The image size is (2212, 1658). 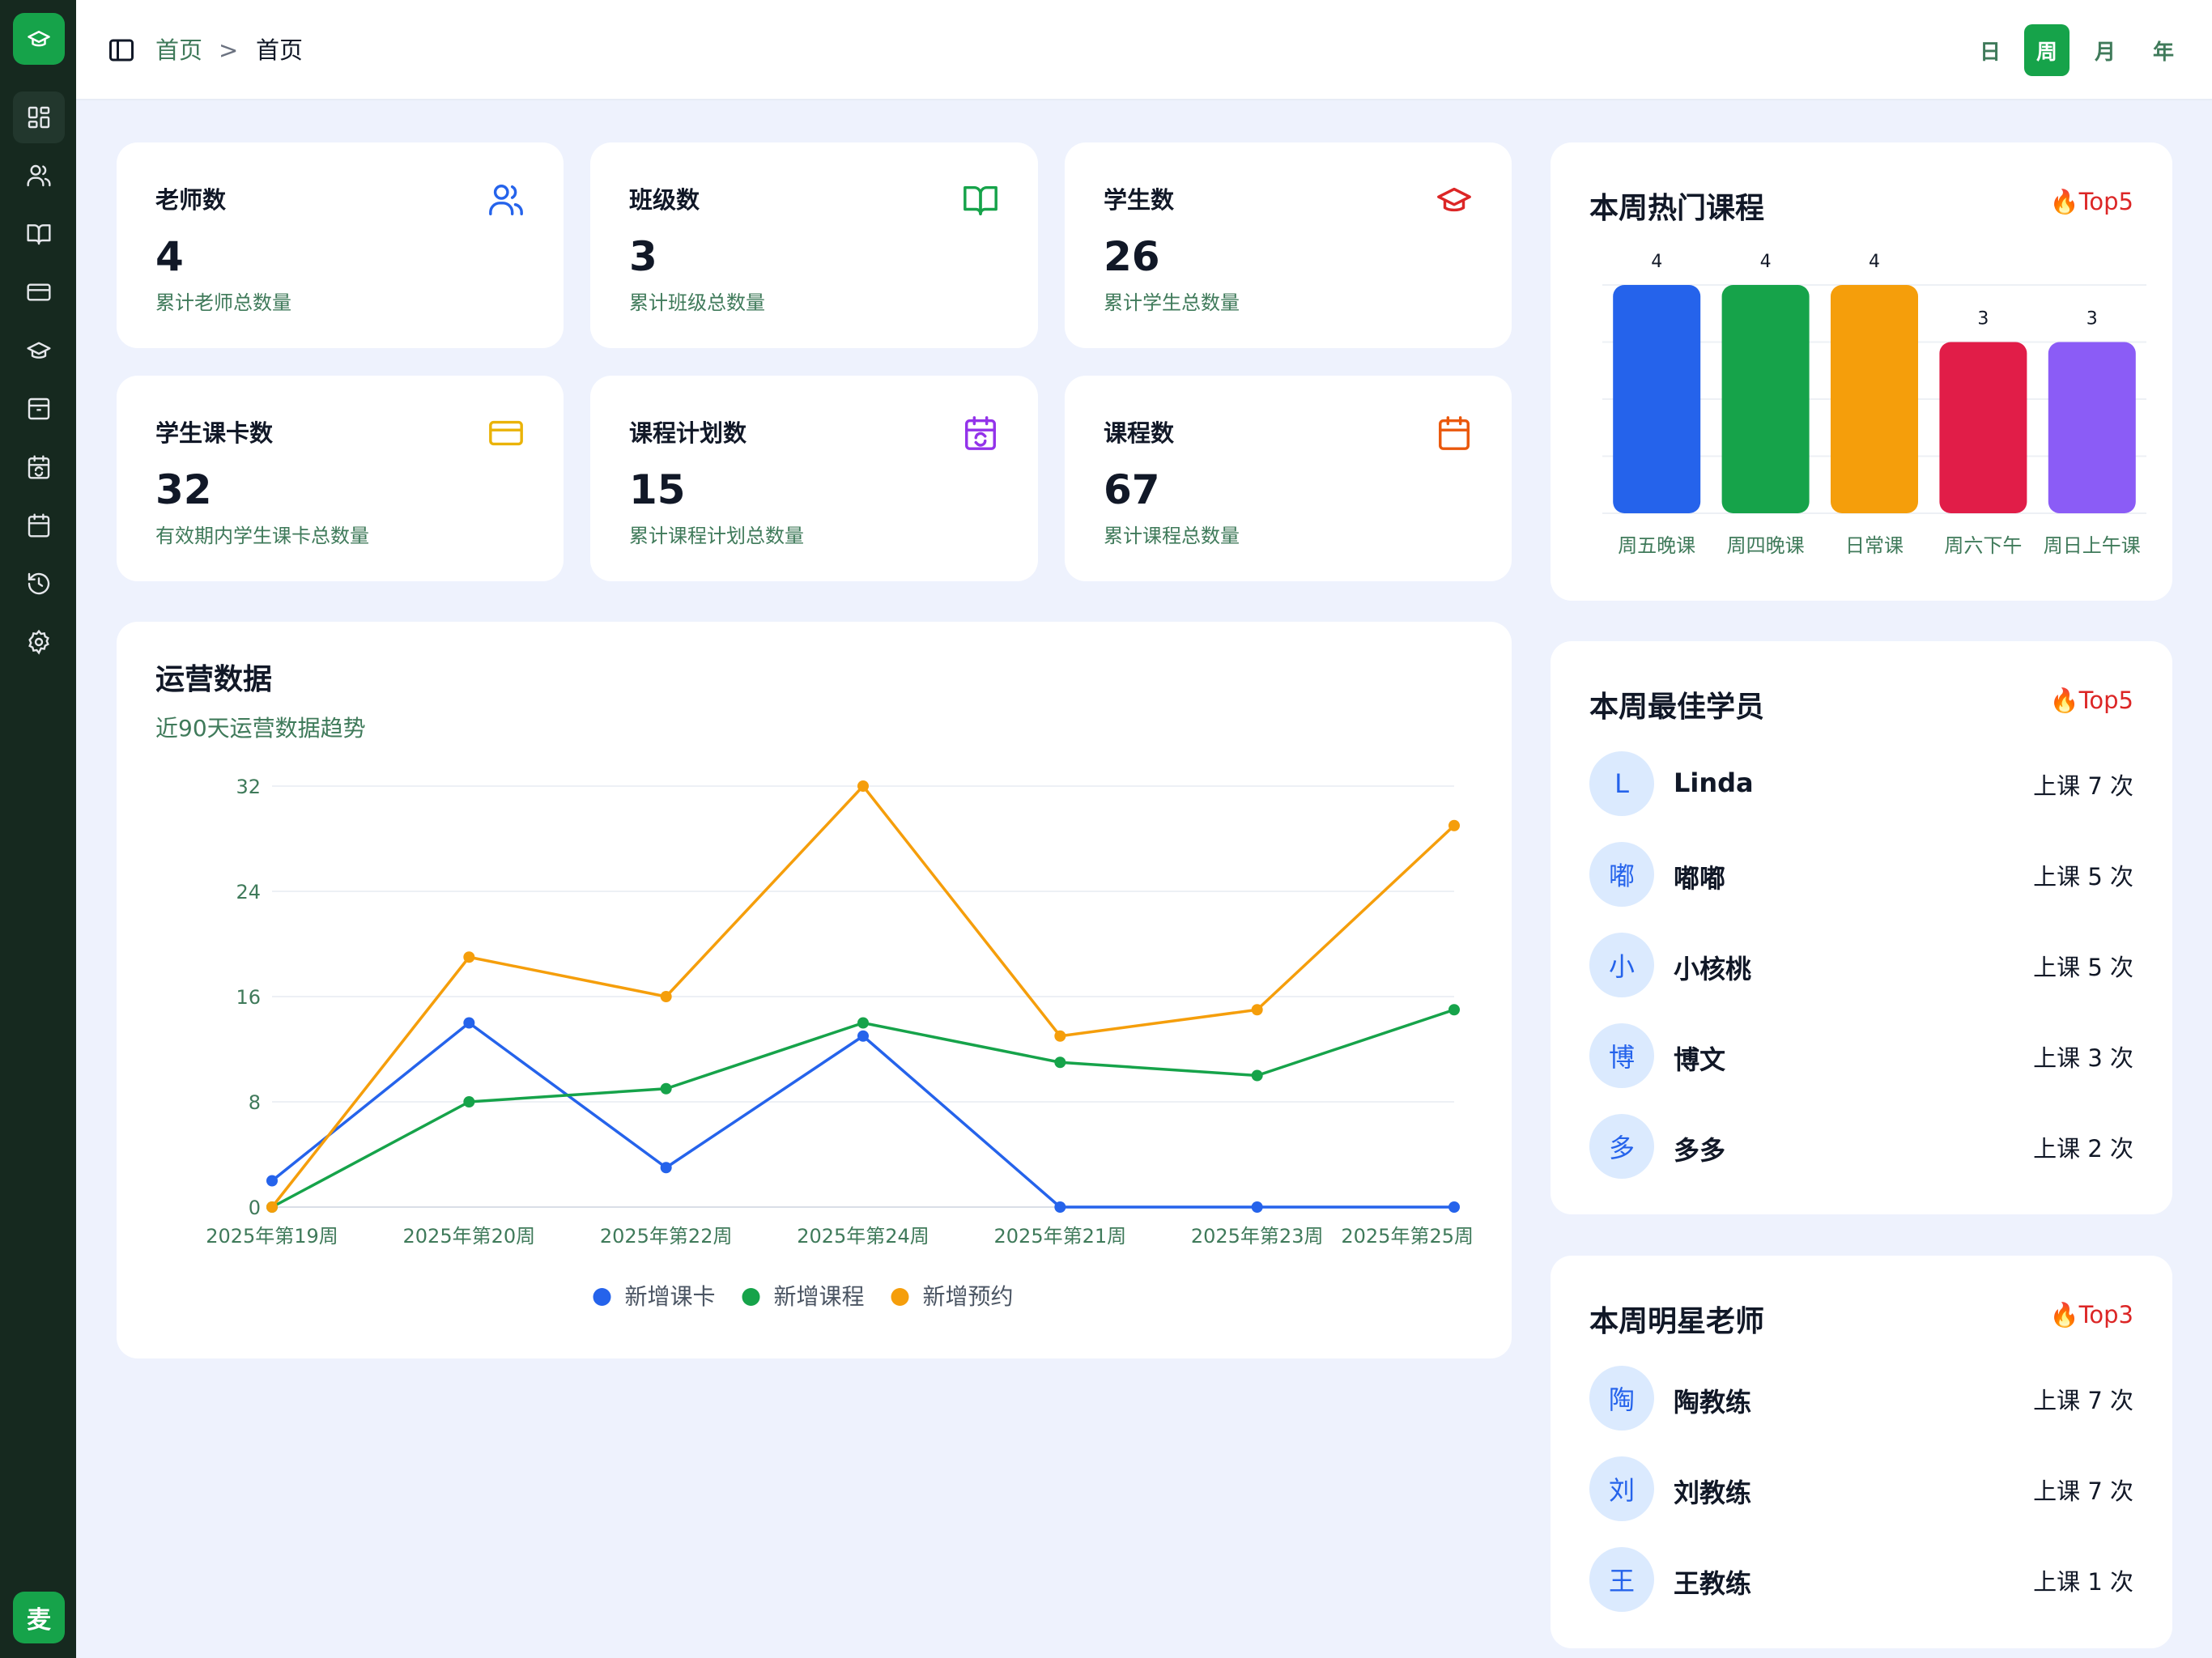 What do you see at coordinates (249, 997) in the screenshot?
I see `y-tick-label: 16` at bounding box center [249, 997].